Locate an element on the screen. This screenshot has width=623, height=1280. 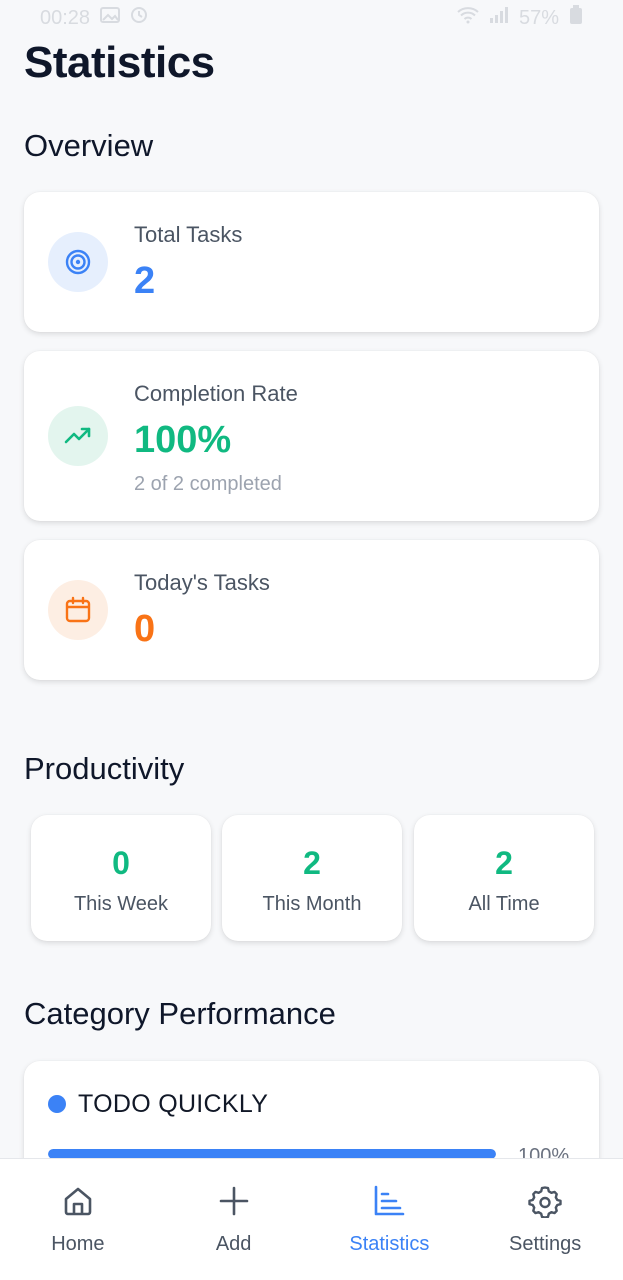
productivity-all-time-card: 2 All Time is located at coordinates (504, 878).